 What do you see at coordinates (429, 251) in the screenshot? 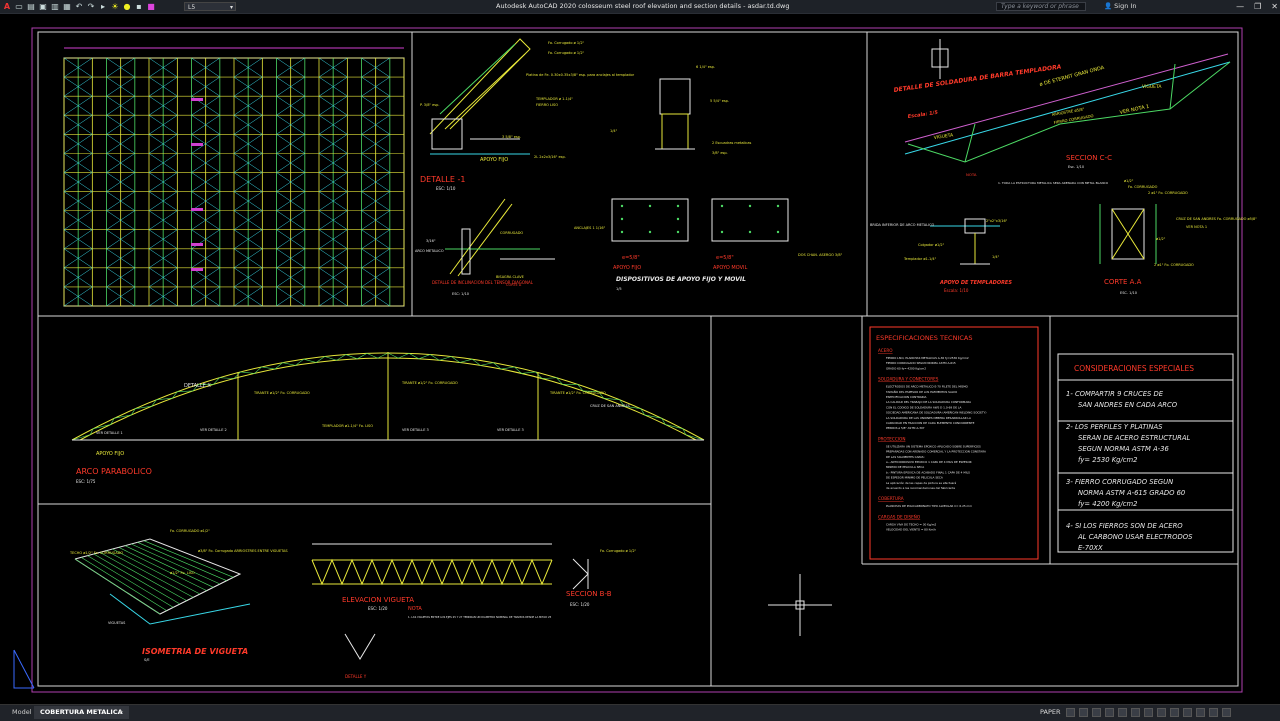
I see `inclinacion-label: ARCO METALICO` at bounding box center [429, 251].